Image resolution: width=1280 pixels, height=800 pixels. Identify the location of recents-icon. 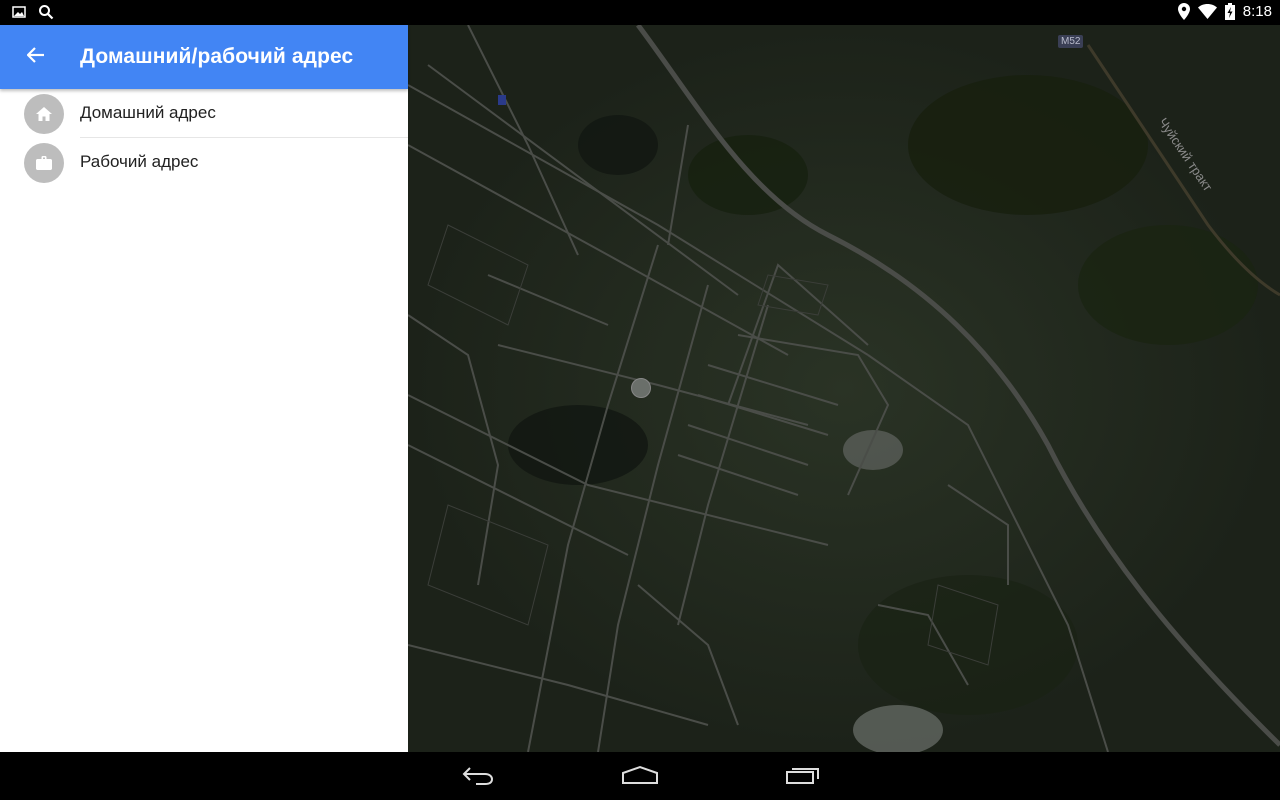
(803, 777).